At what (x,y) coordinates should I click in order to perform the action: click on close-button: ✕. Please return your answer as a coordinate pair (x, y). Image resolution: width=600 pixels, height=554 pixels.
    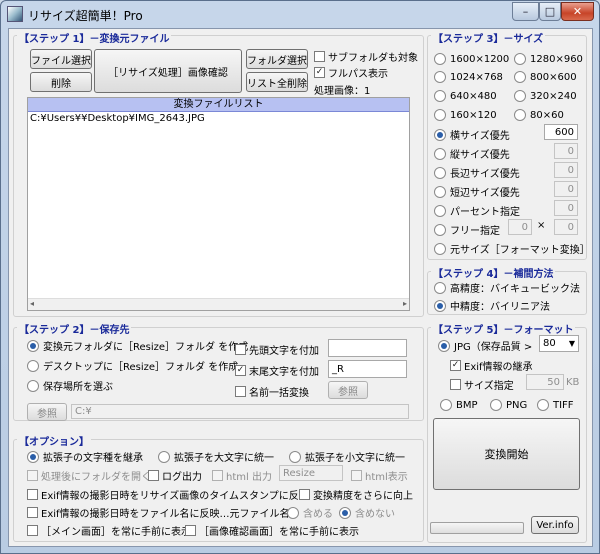
    Looking at the image, I should click on (577, 11).